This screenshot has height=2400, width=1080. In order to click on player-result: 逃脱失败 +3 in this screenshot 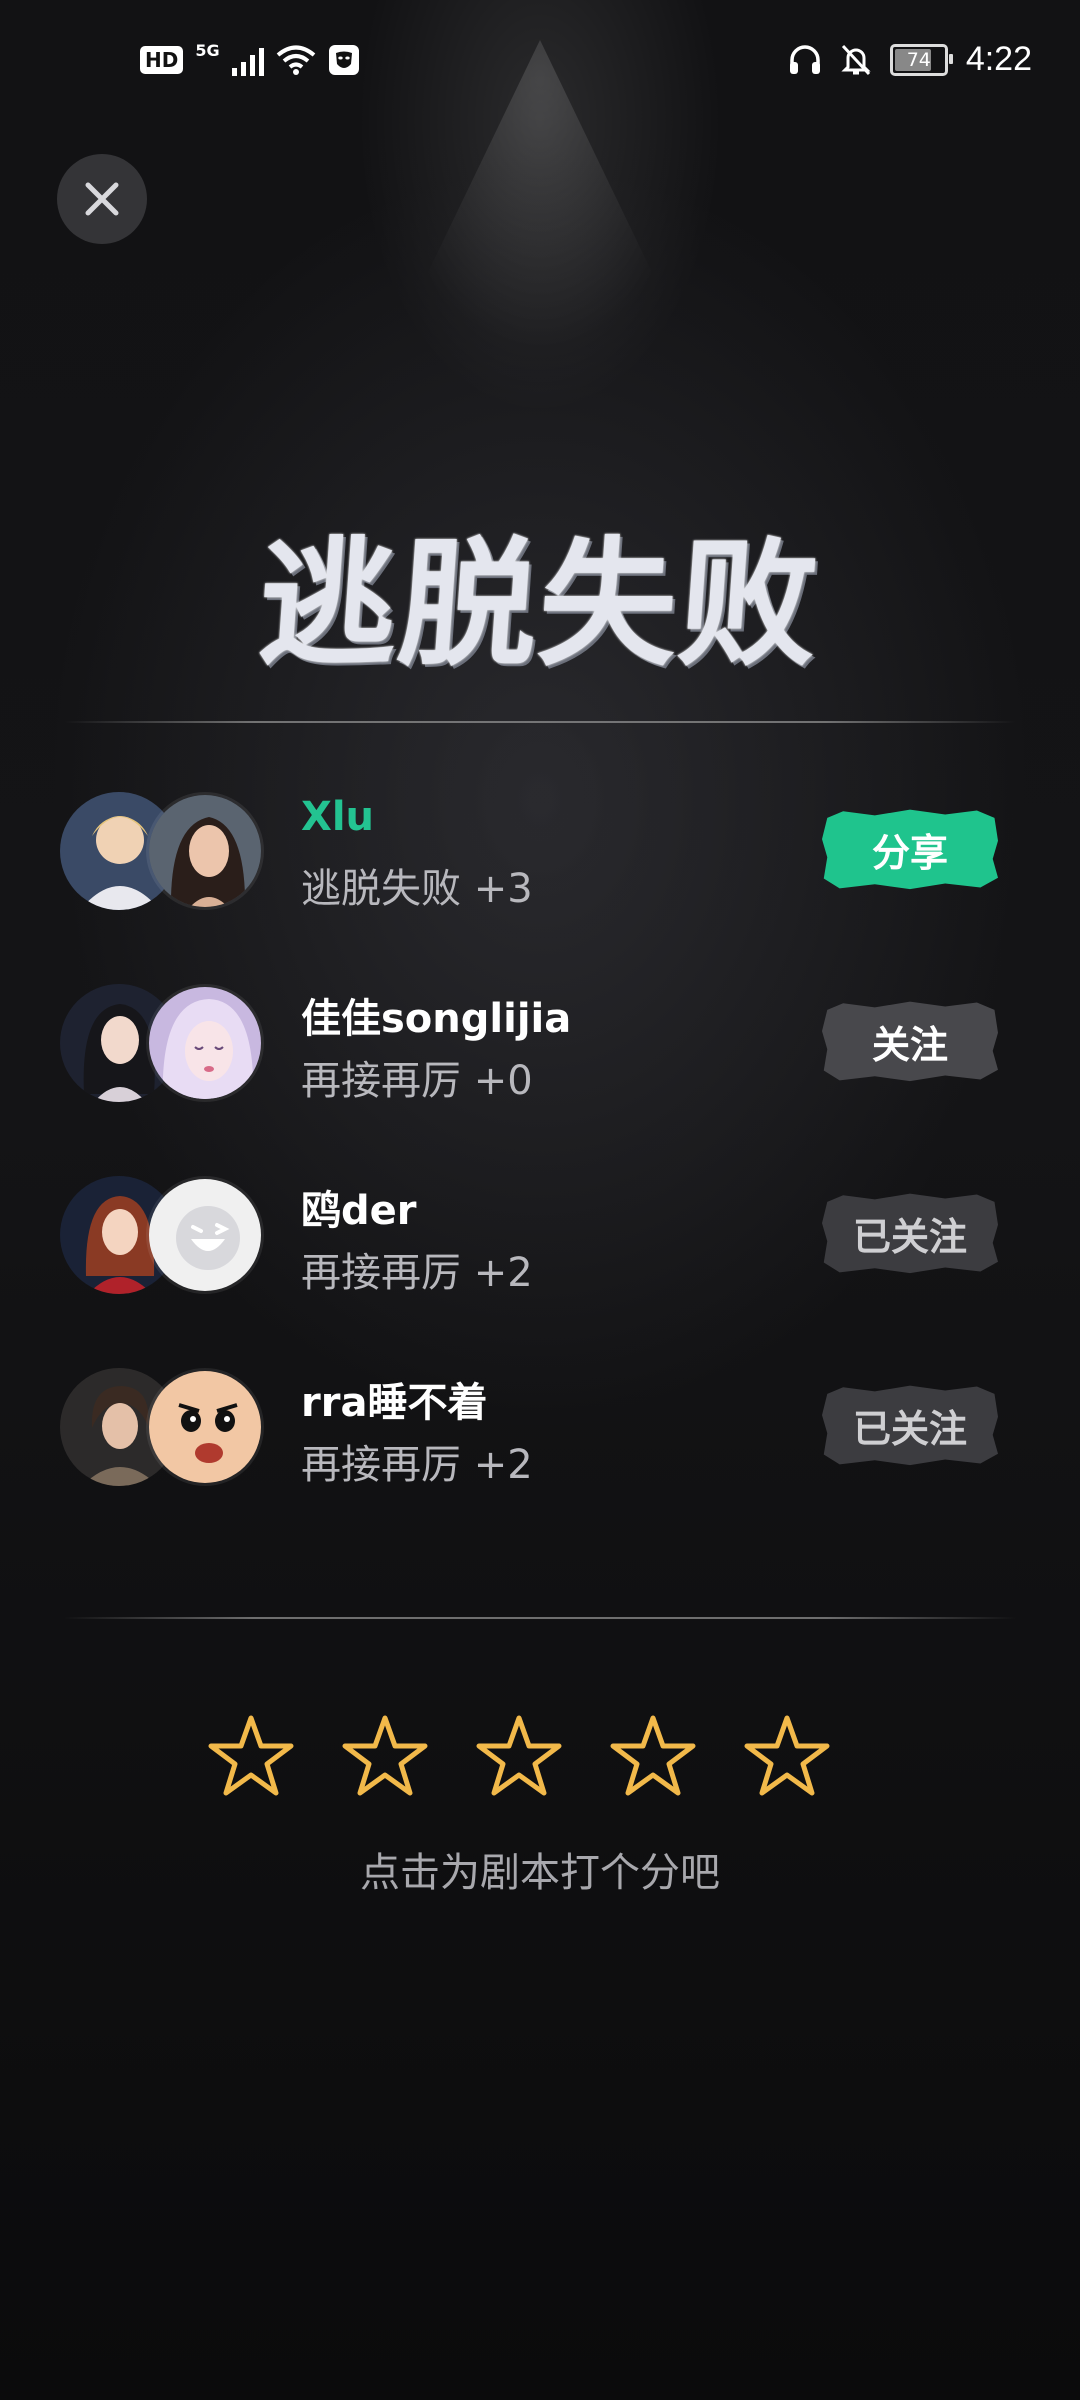, I will do `click(417, 889)`.